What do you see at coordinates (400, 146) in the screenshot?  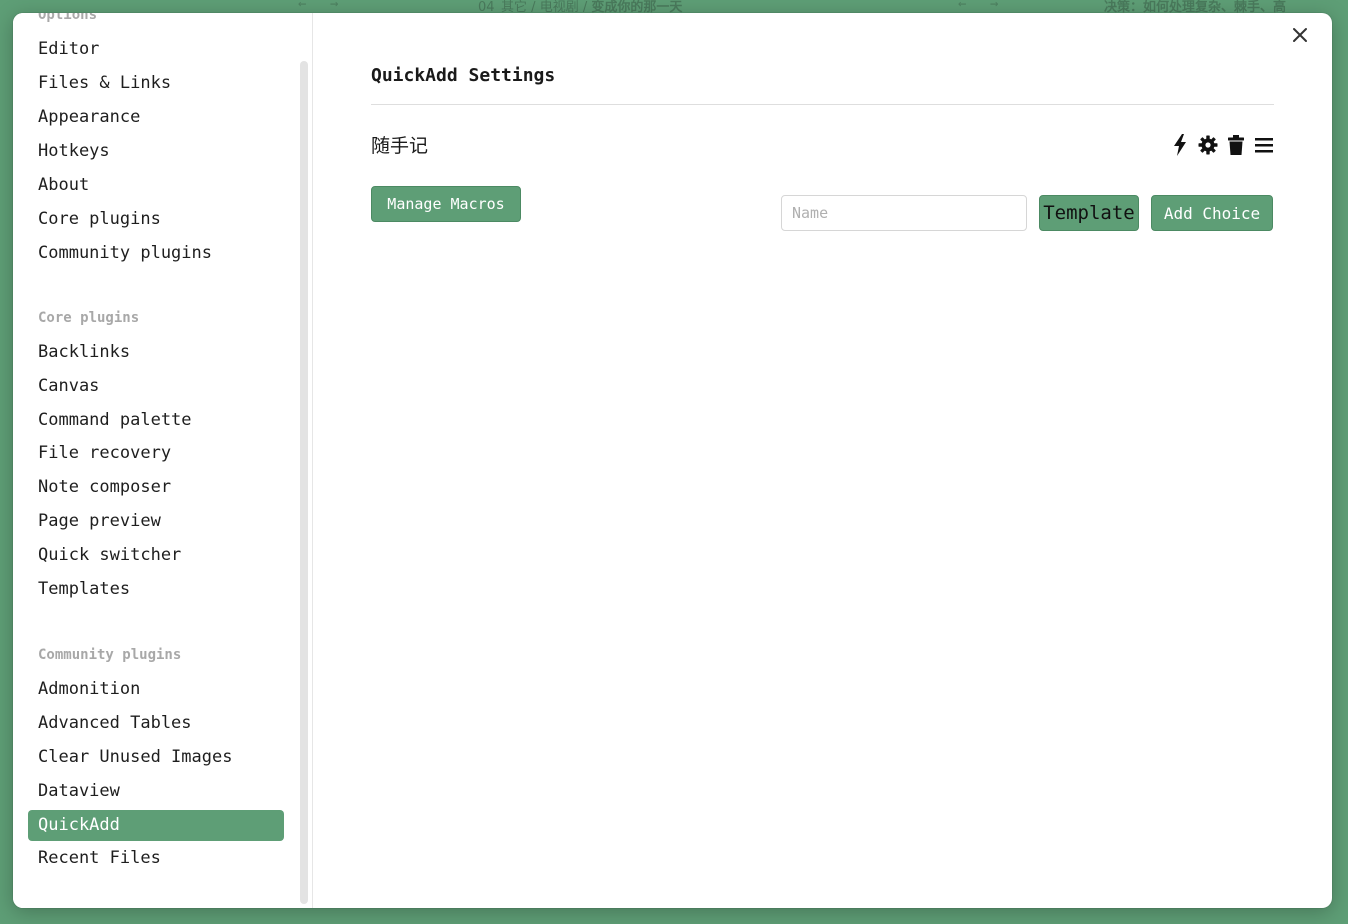 I see `choice-name: 随手记` at bounding box center [400, 146].